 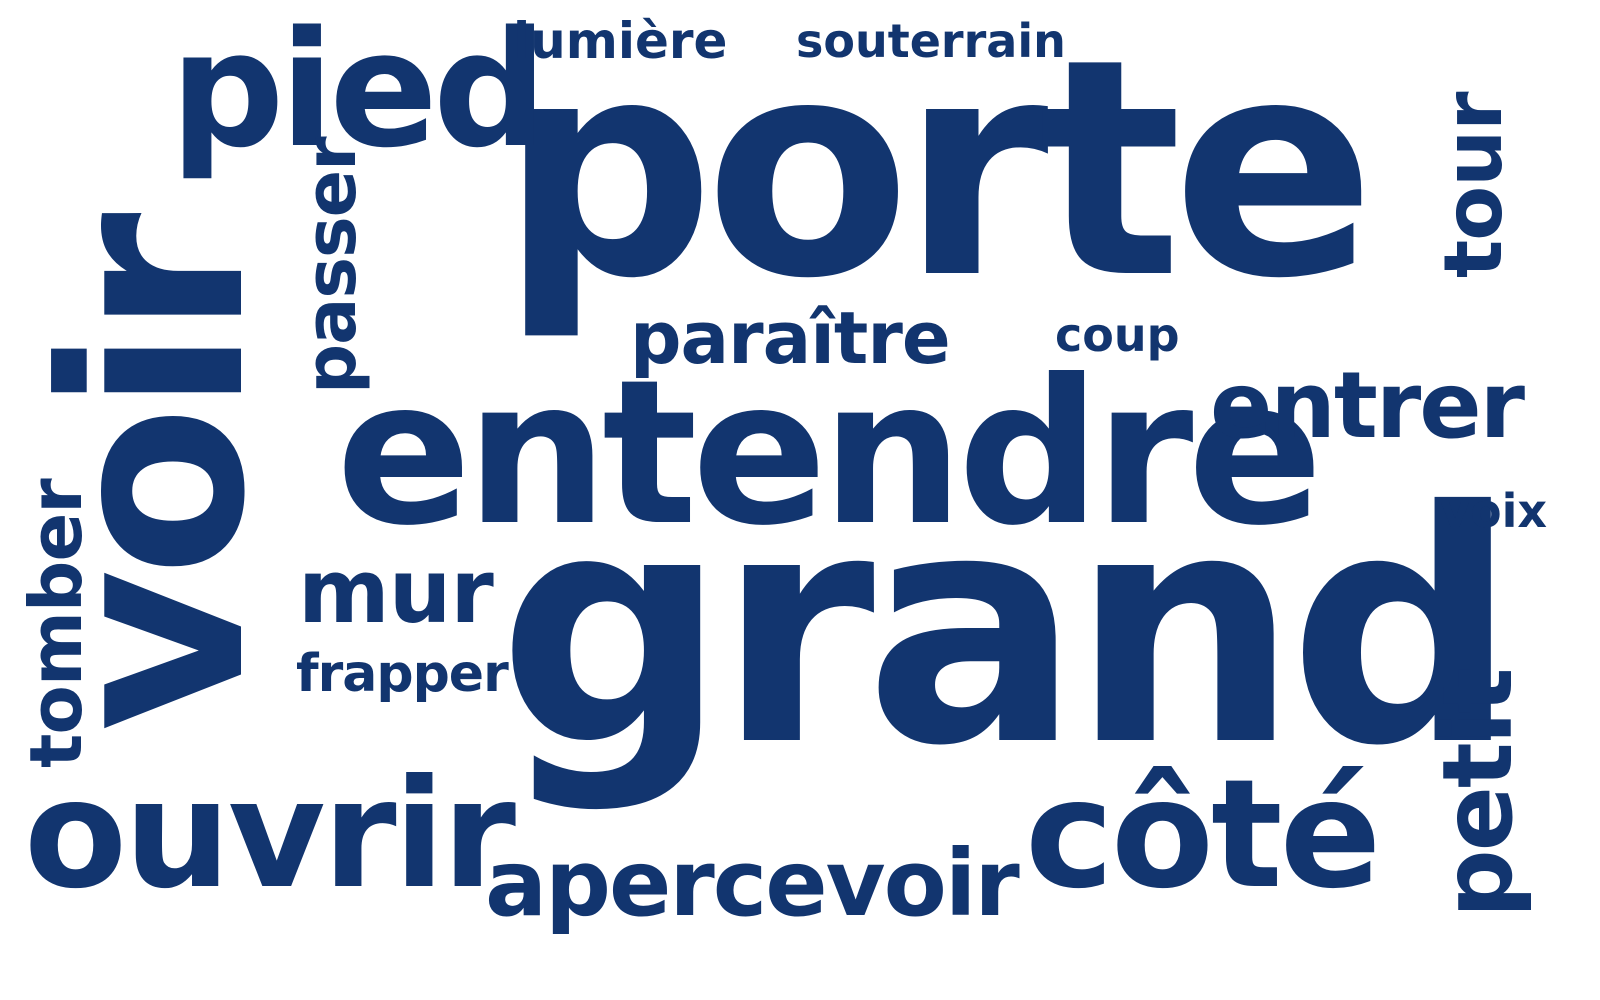 What do you see at coordinates (1478, 793) in the screenshot?
I see `word-petit: petit` at bounding box center [1478, 793].